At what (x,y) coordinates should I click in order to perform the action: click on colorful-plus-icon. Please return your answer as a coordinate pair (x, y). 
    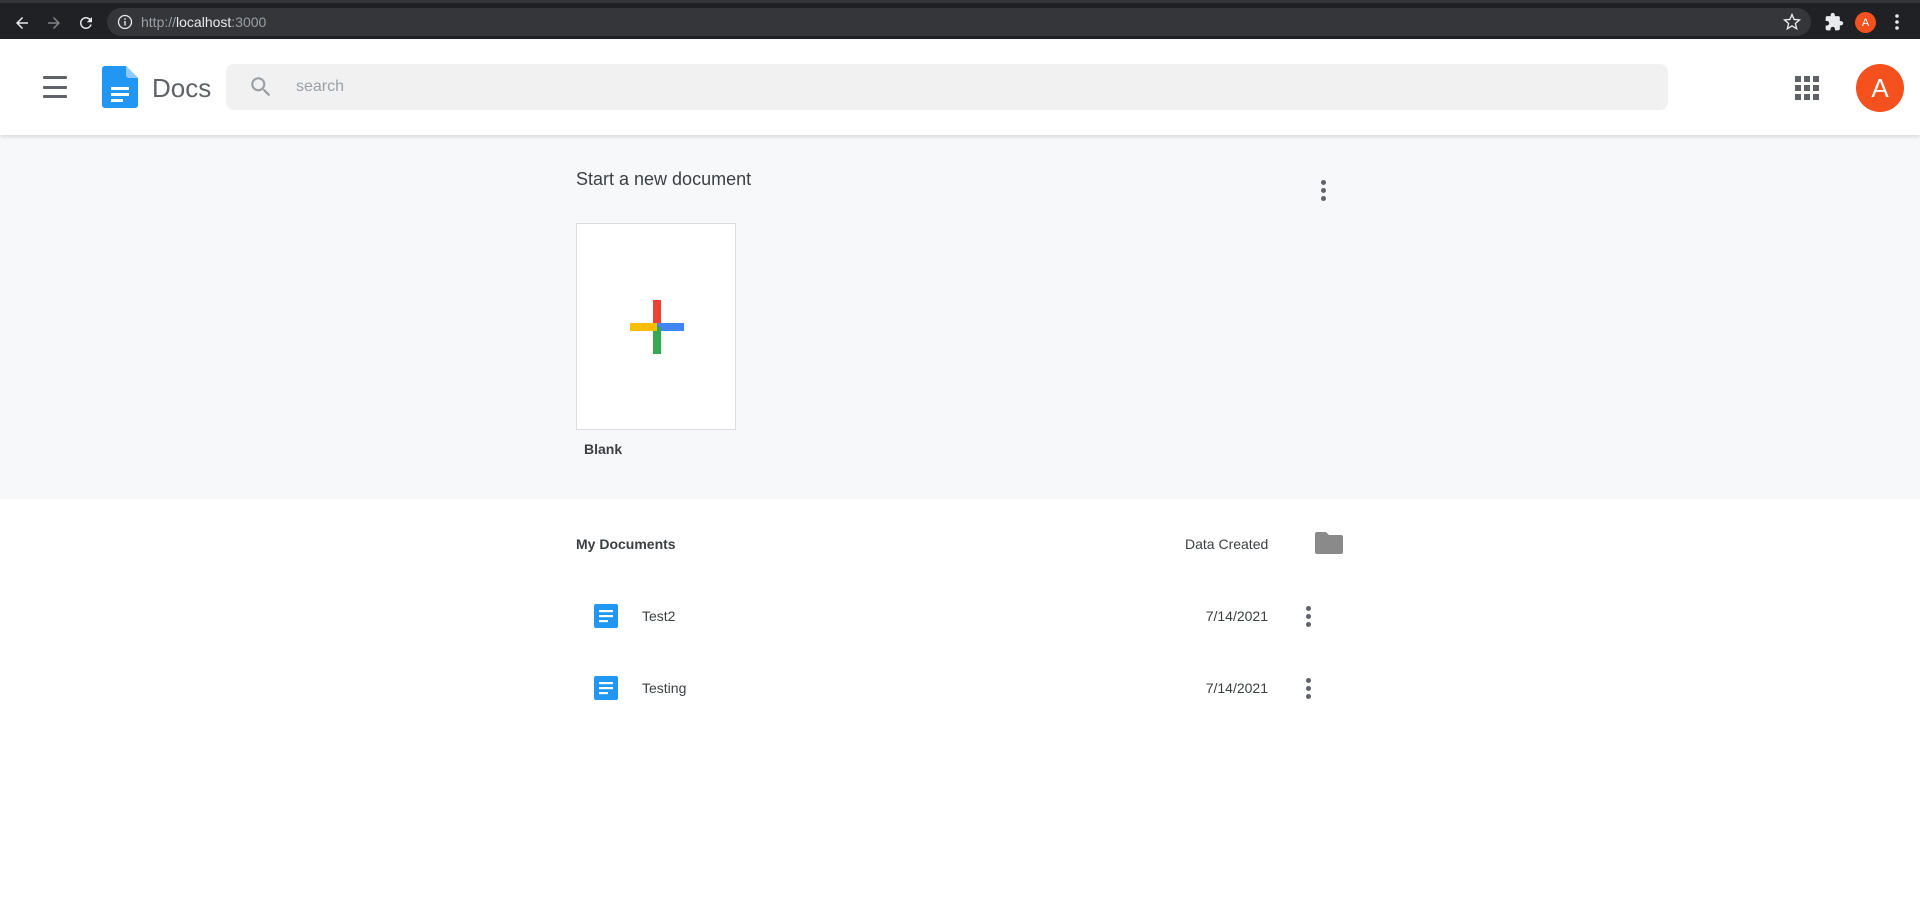
    Looking at the image, I should click on (657, 327).